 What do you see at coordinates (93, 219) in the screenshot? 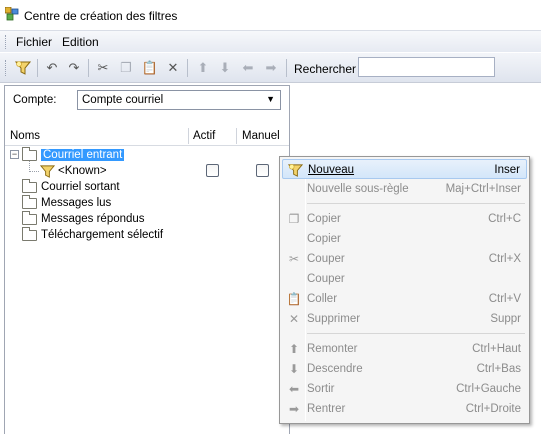
I see `tree-item-label: Messages répondus` at bounding box center [93, 219].